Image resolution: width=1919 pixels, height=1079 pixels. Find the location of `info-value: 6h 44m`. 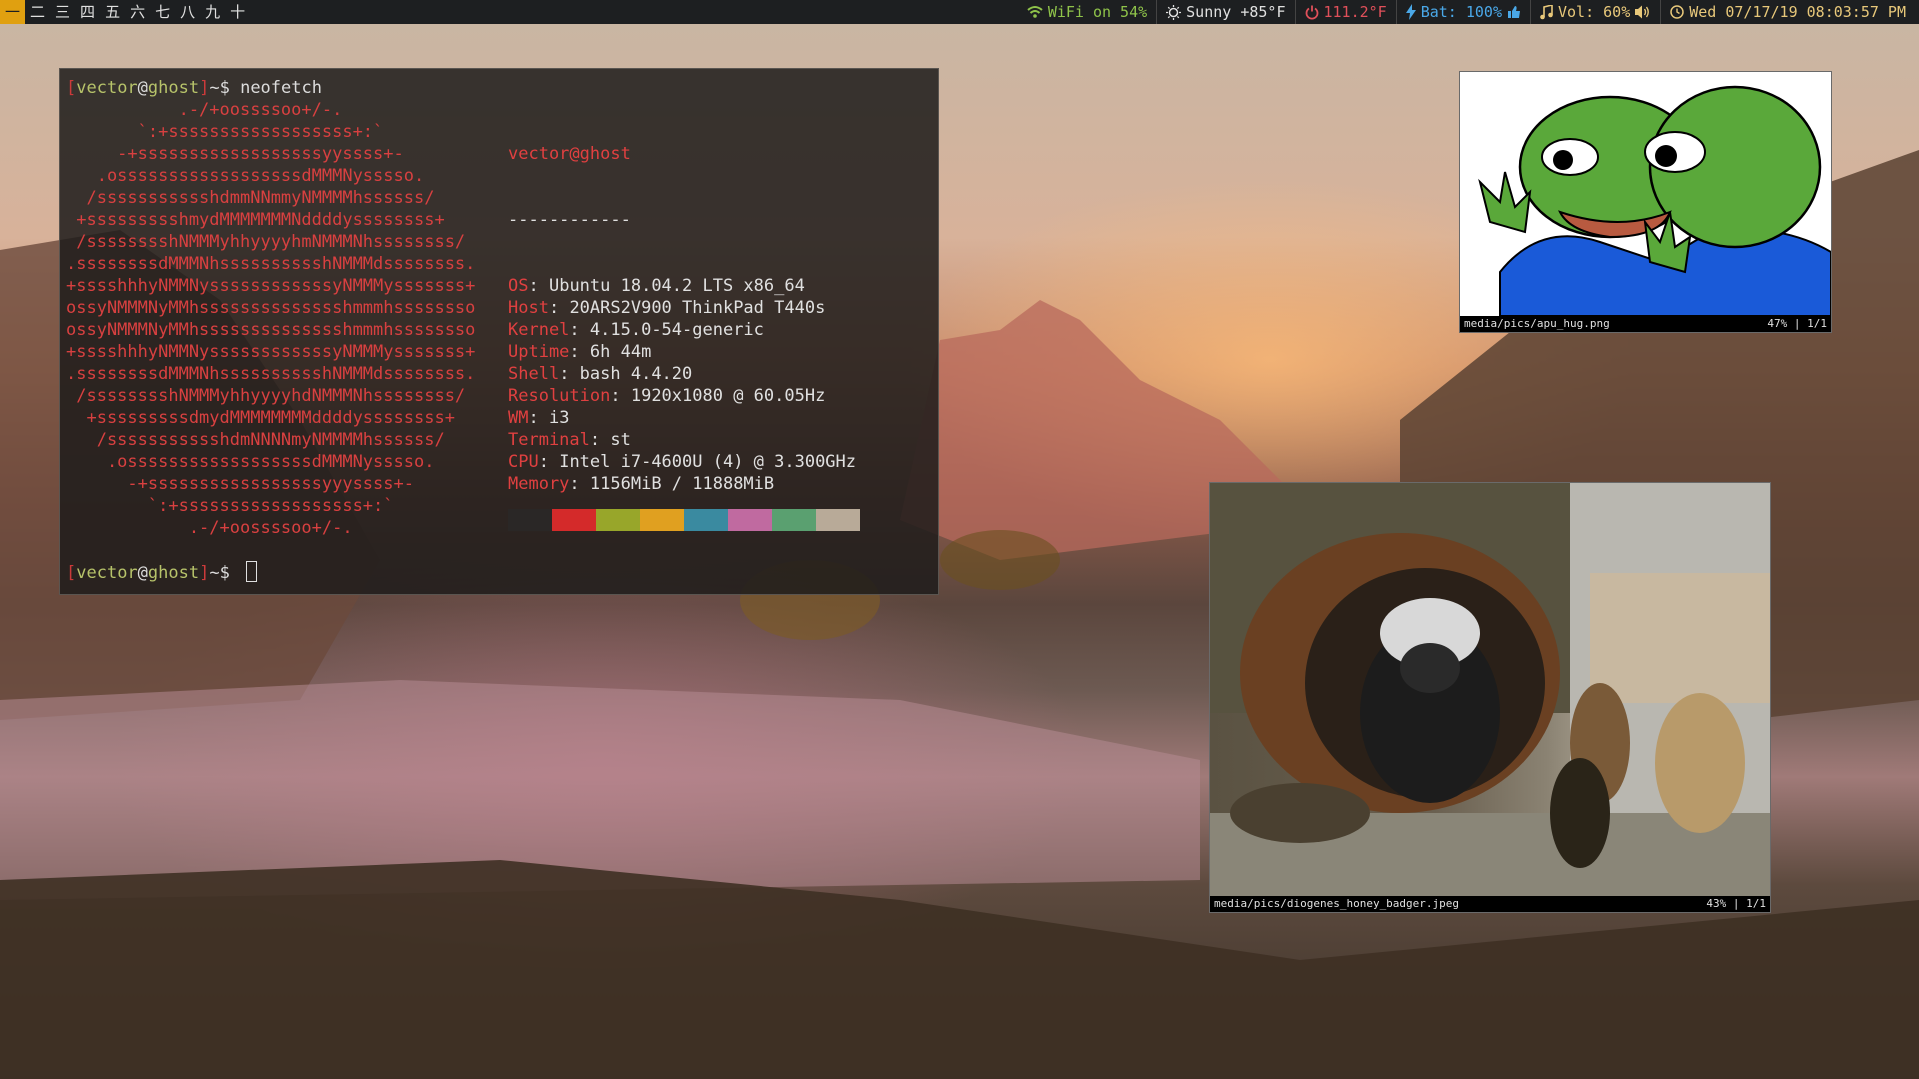

info-value: 6h 44m is located at coordinates (620, 352).